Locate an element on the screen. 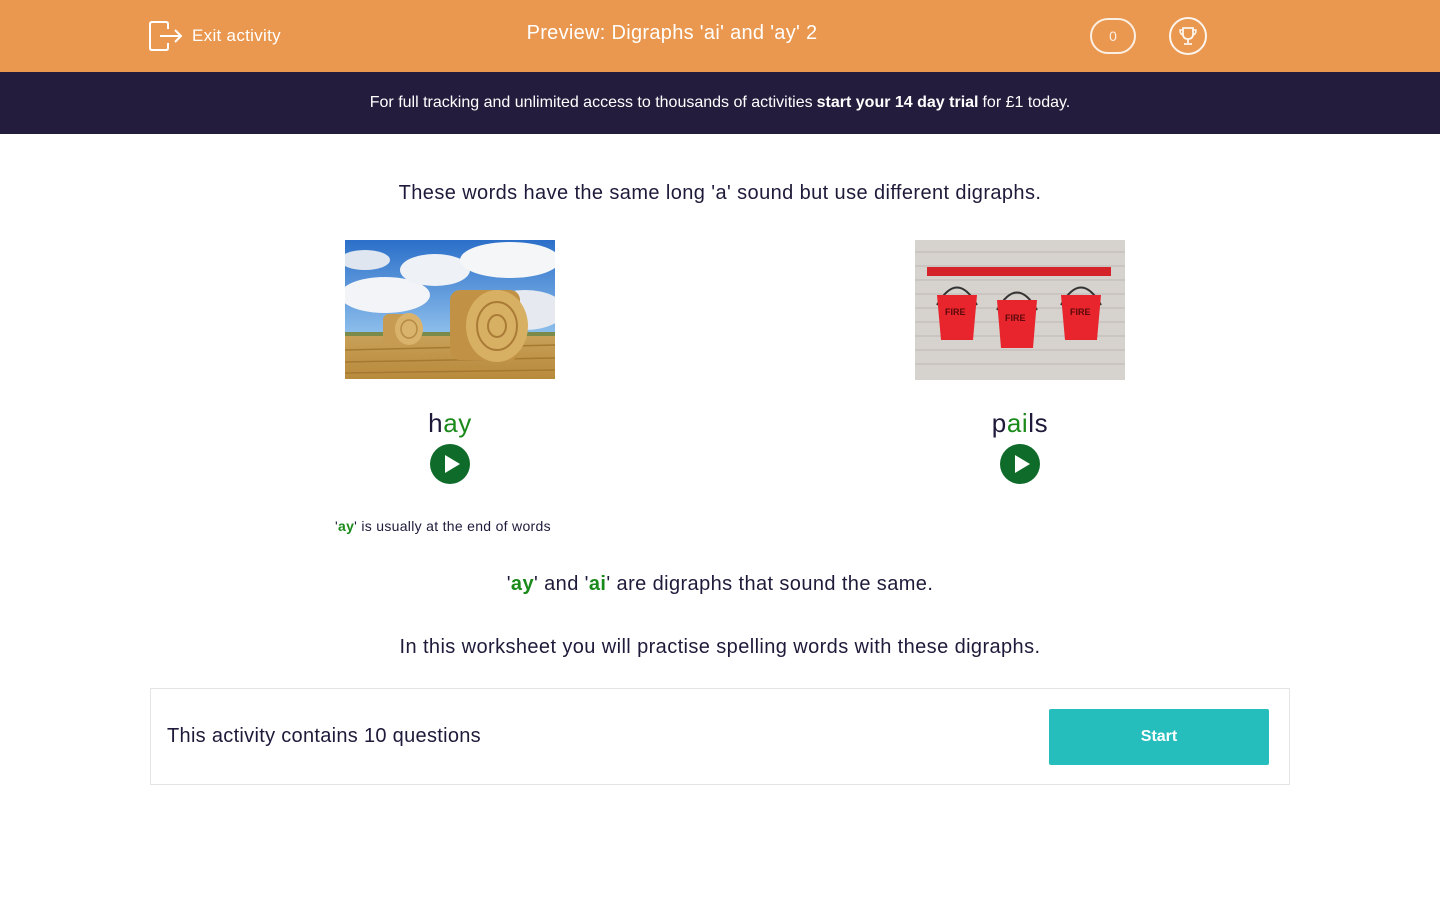 This screenshot has width=1440, height=900. digraph-note: 'ay' is usually at the end of words is located at coordinates (443, 526).